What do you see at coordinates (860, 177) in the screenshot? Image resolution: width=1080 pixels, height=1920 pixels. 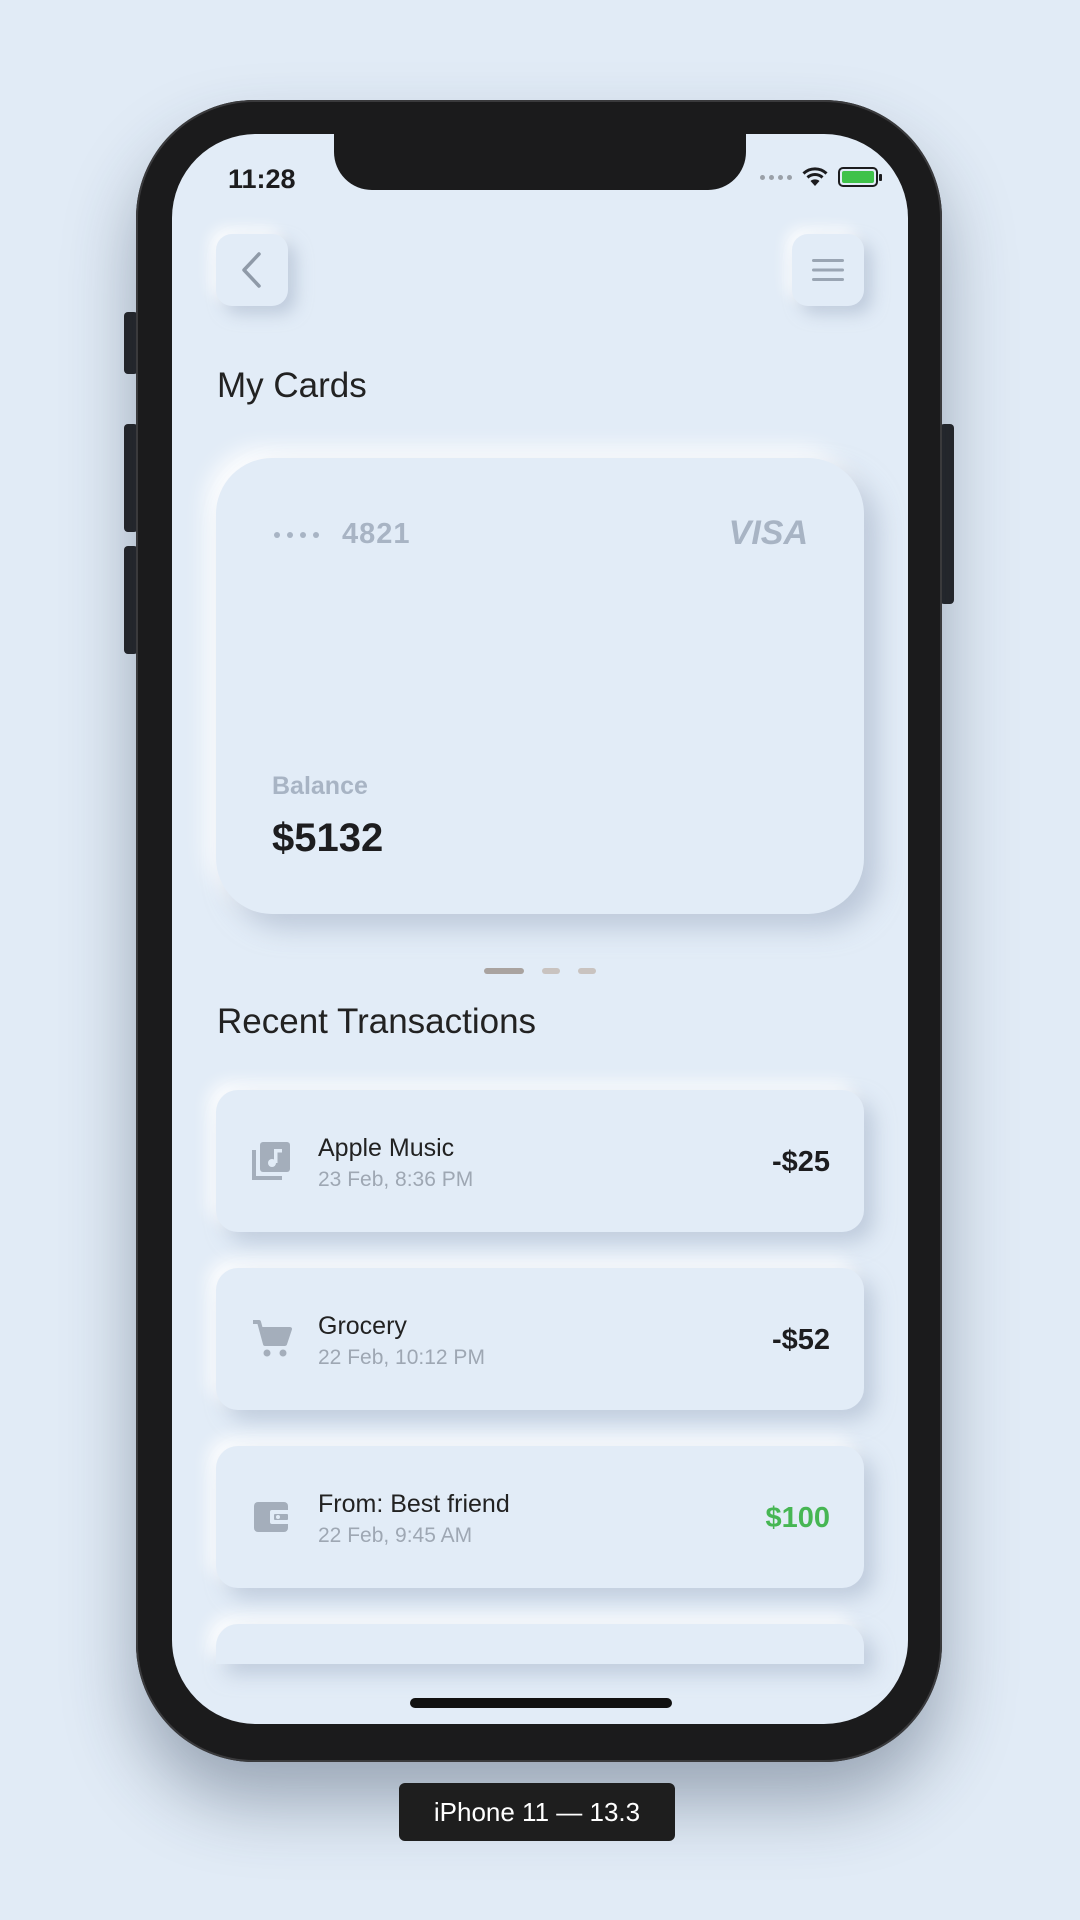 I see `battery-icon` at bounding box center [860, 177].